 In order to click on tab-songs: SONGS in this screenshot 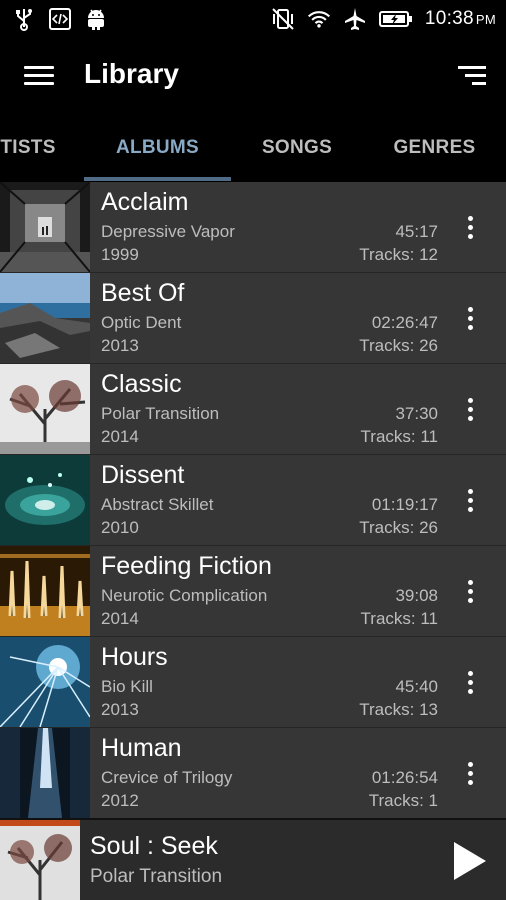, I will do `click(297, 148)`.